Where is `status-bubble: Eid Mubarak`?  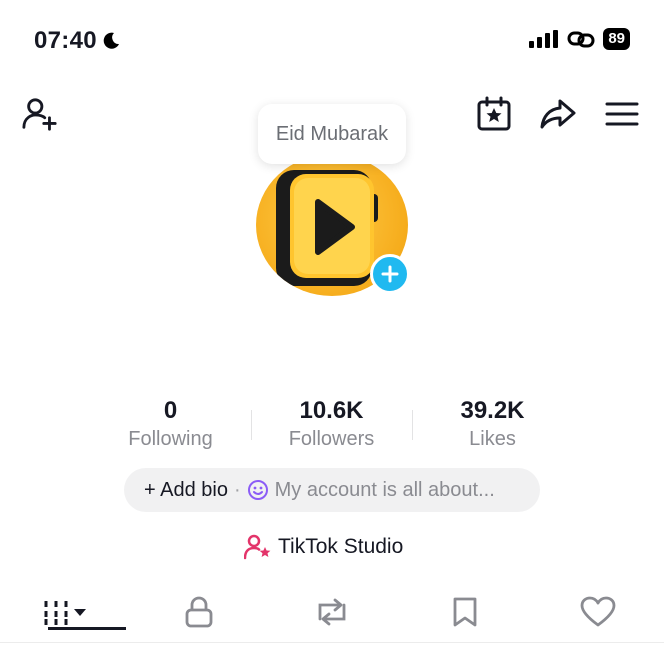
status-bubble: Eid Mubarak is located at coordinates (332, 134).